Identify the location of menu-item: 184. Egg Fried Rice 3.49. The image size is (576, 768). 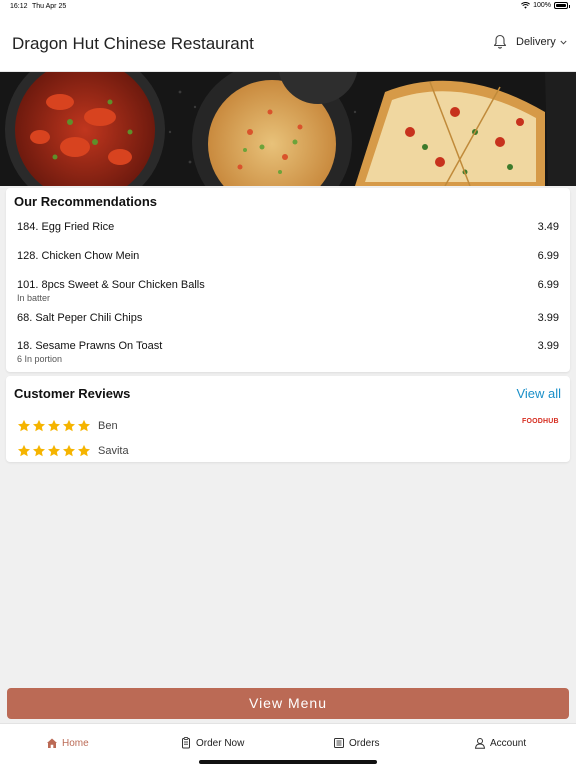
(288, 234).